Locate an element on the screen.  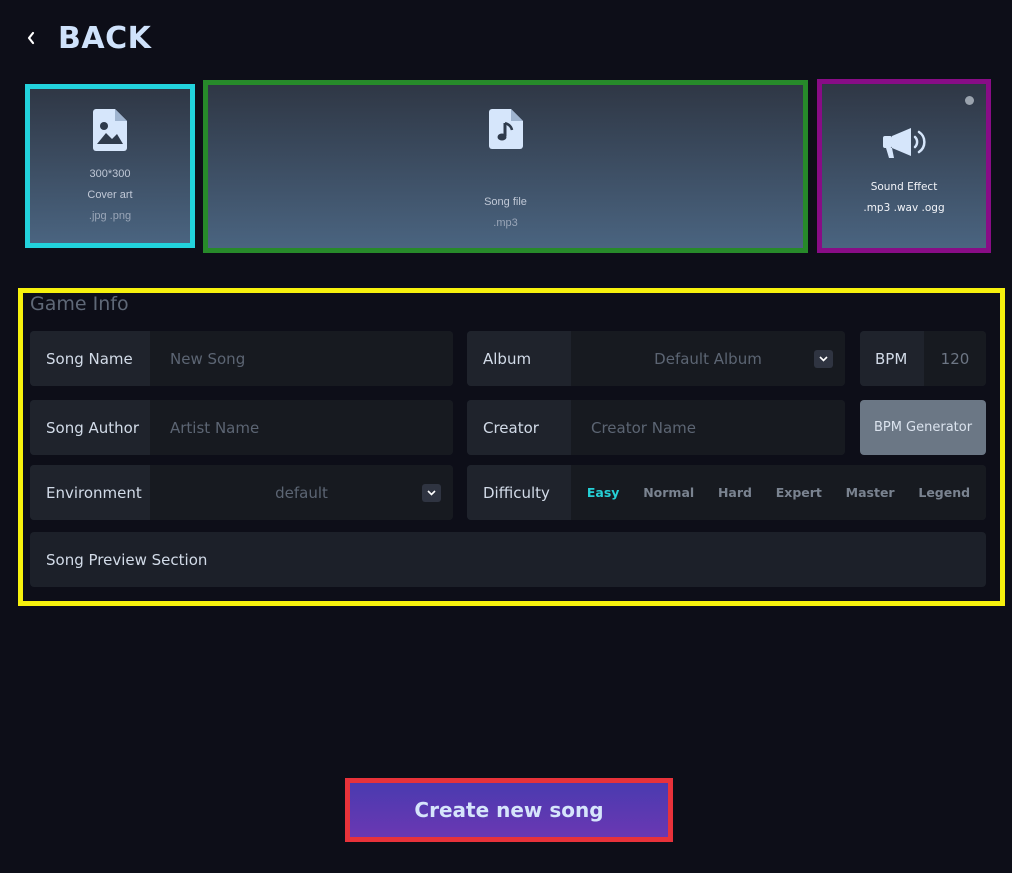
environment-value: default is located at coordinates (301, 492).